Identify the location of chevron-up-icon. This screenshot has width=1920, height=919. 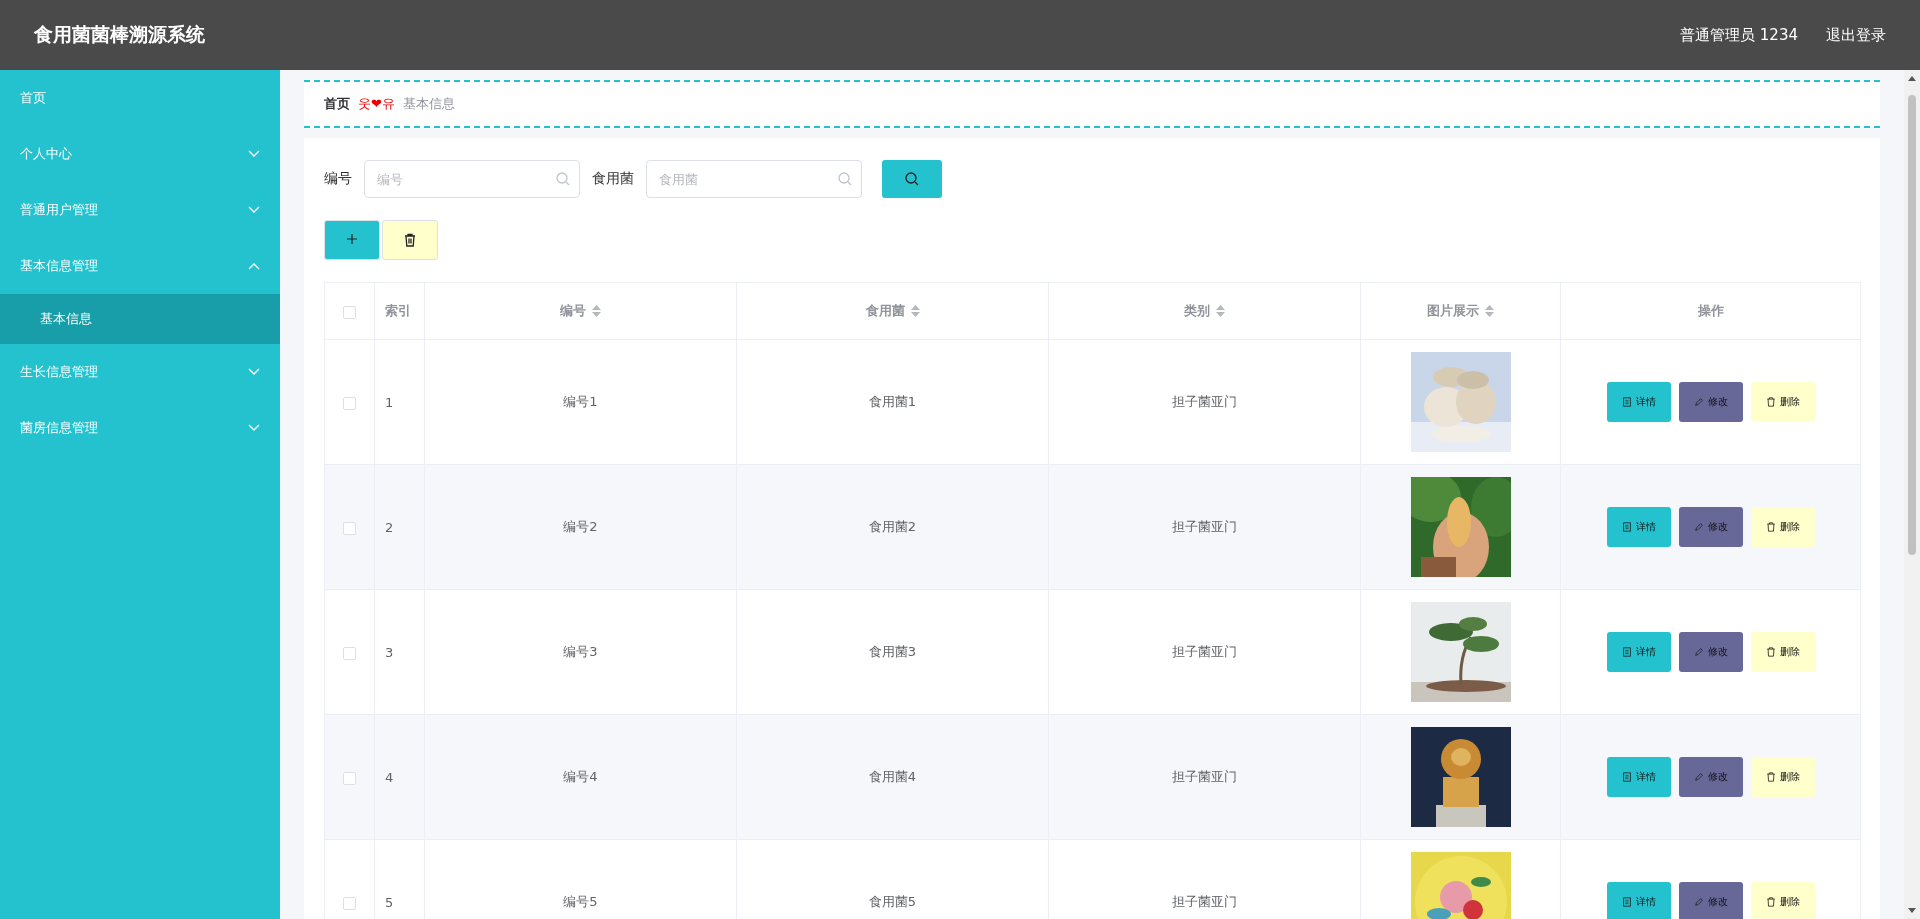
(254, 266).